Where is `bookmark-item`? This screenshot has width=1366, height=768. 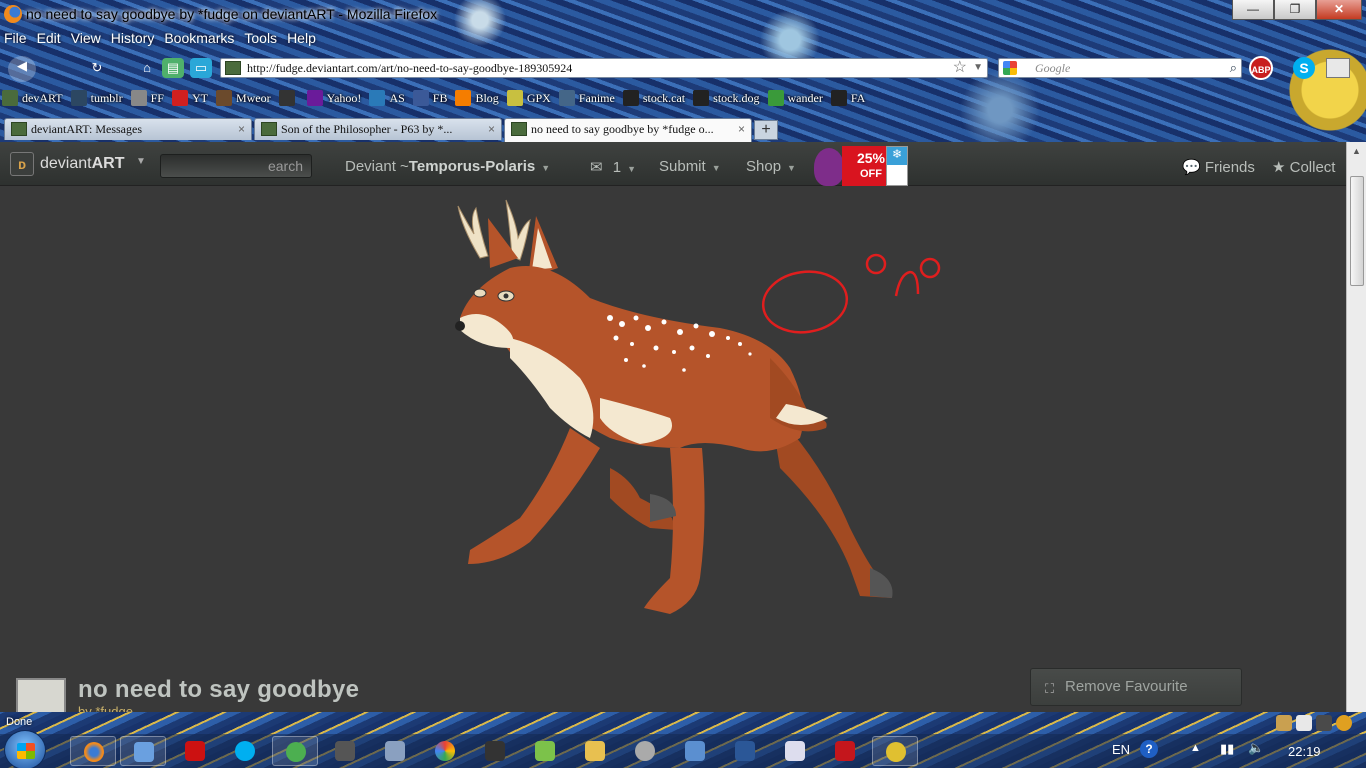 bookmark-item is located at coordinates (288, 98).